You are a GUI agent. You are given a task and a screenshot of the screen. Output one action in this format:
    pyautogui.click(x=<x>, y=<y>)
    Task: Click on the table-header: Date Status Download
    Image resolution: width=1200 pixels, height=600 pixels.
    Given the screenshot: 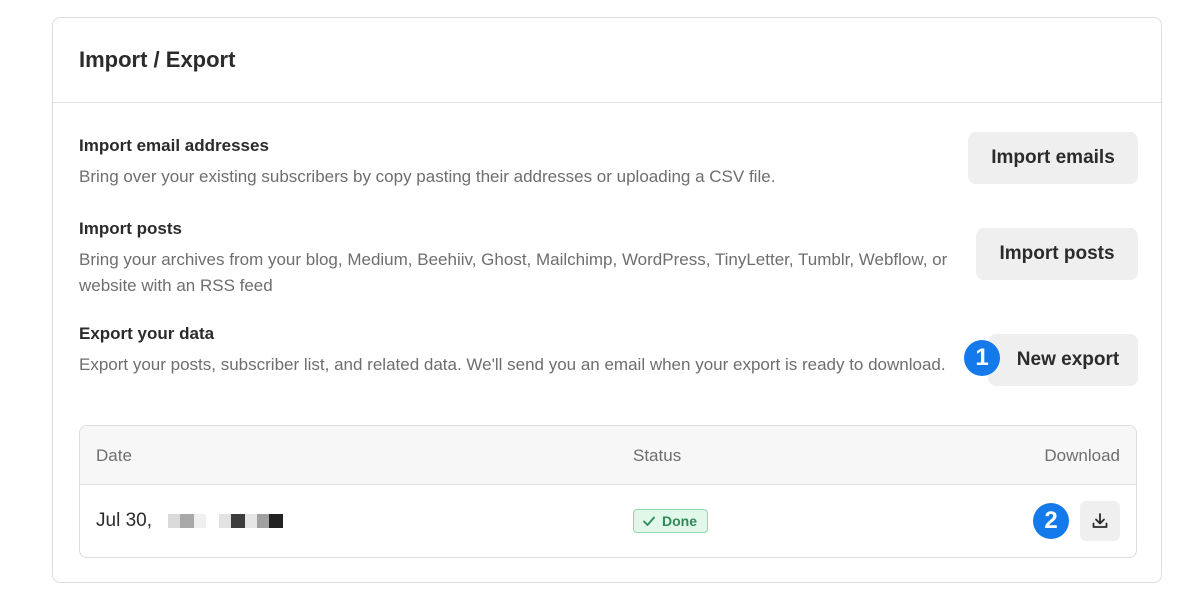 What is the action you would take?
    pyautogui.click(x=608, y=455)
    